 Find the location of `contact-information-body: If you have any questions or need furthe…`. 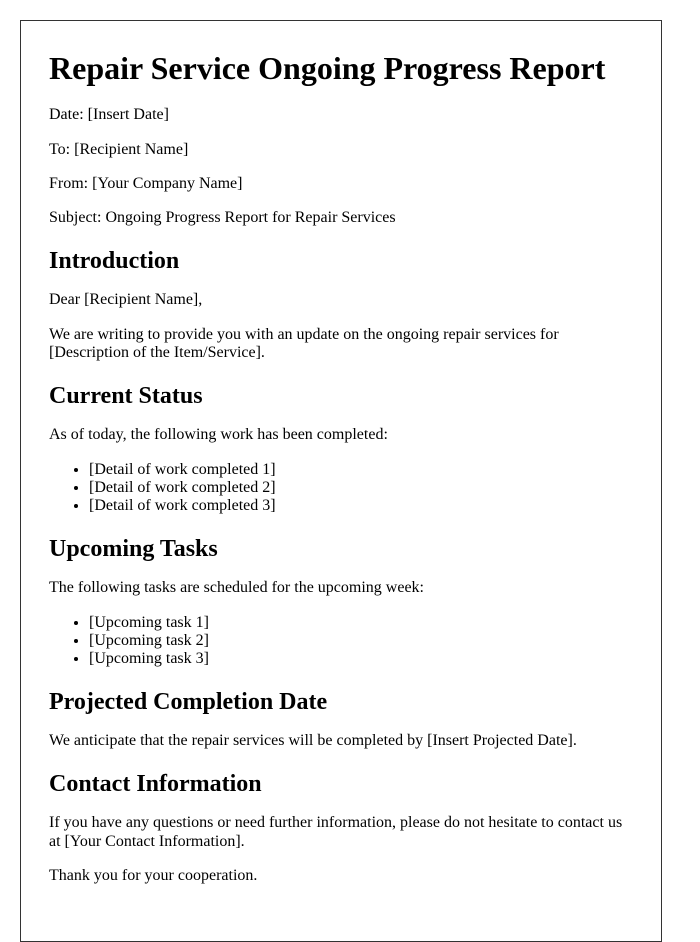

contact-information-body: If you have any questions or need furthe… is located at coordinates (336, 832).